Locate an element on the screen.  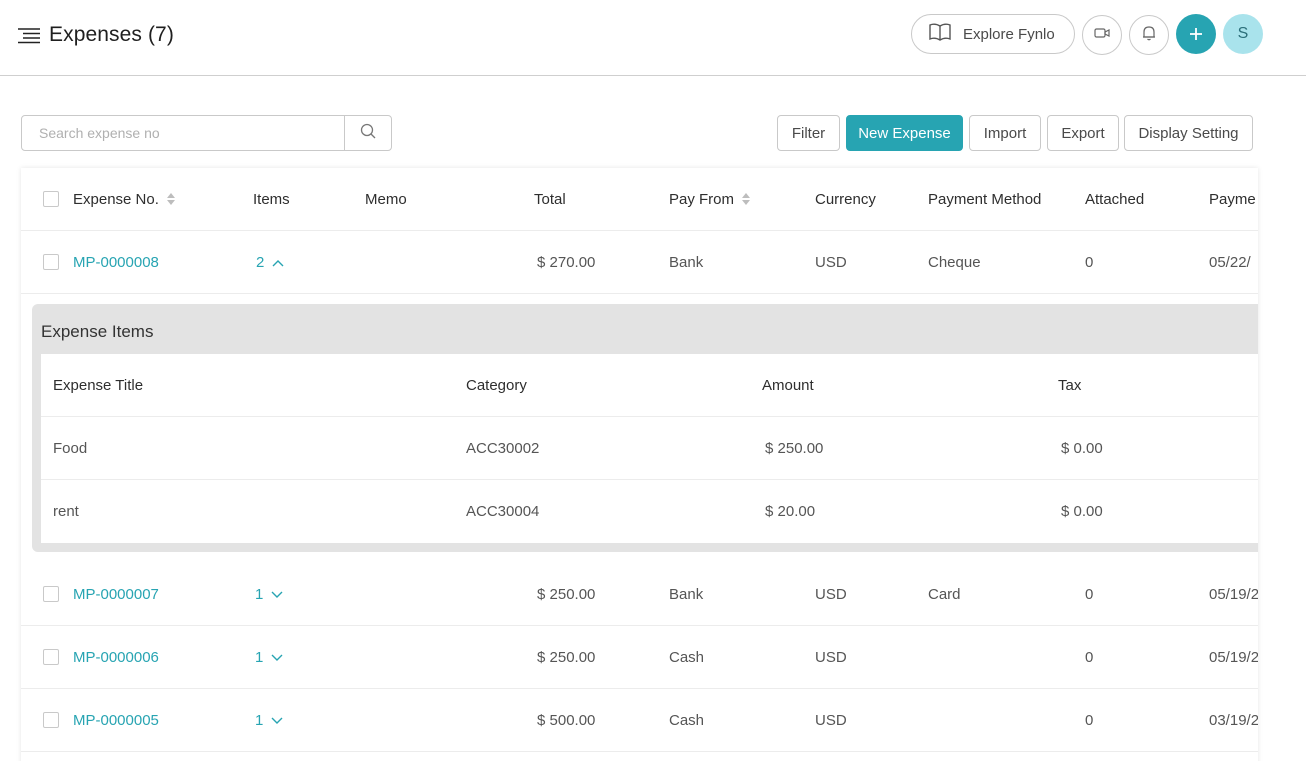
add-button is located at coordinates (1196, 34).